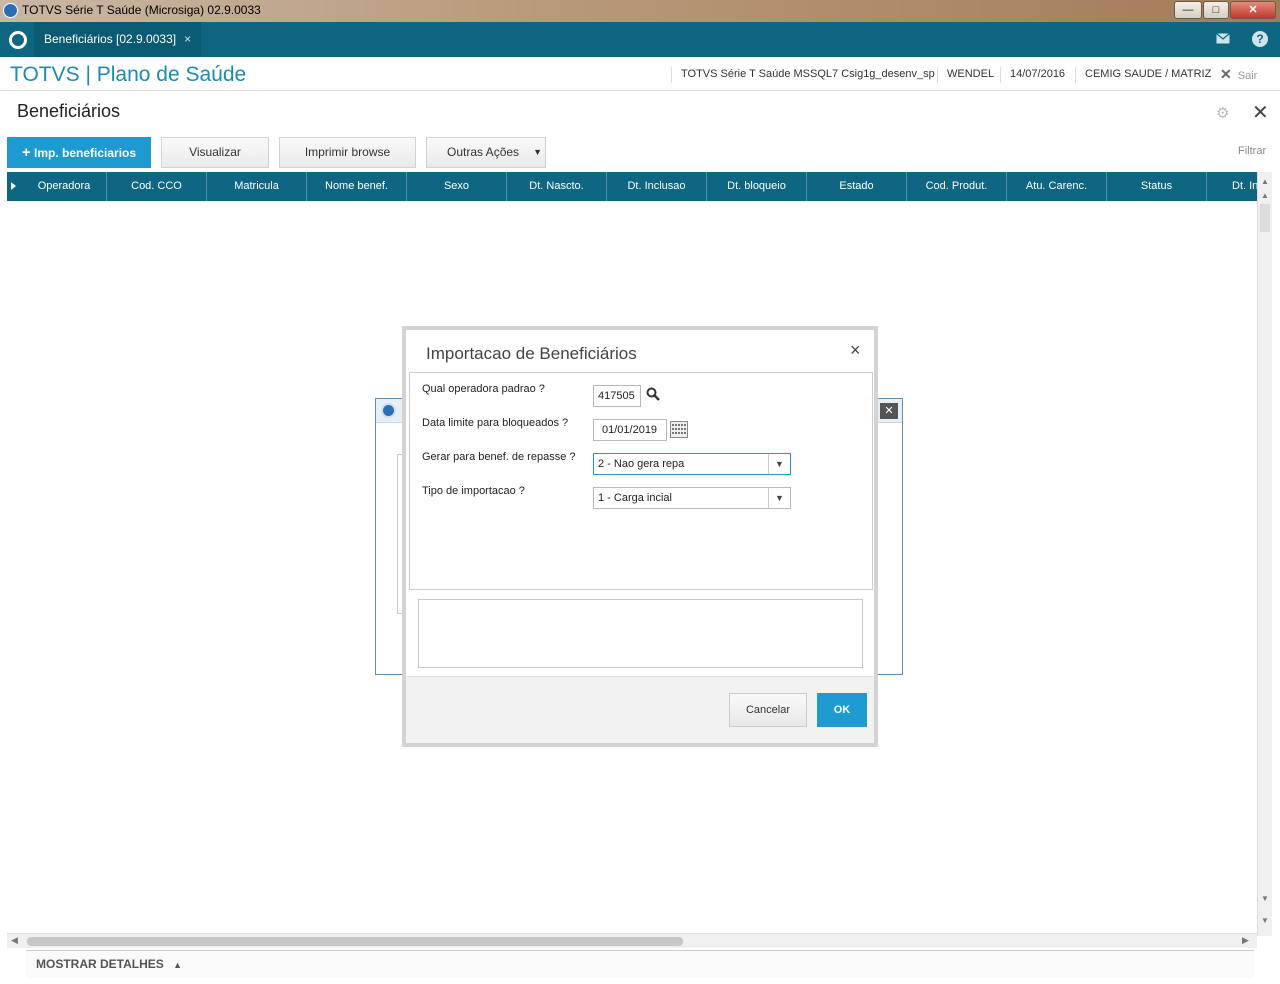 This screenshot has height=984, width=1280. Describe the element at coordinates (178, 965) in the screenshot. I see `chevron-up-icon: ▲` at that location.